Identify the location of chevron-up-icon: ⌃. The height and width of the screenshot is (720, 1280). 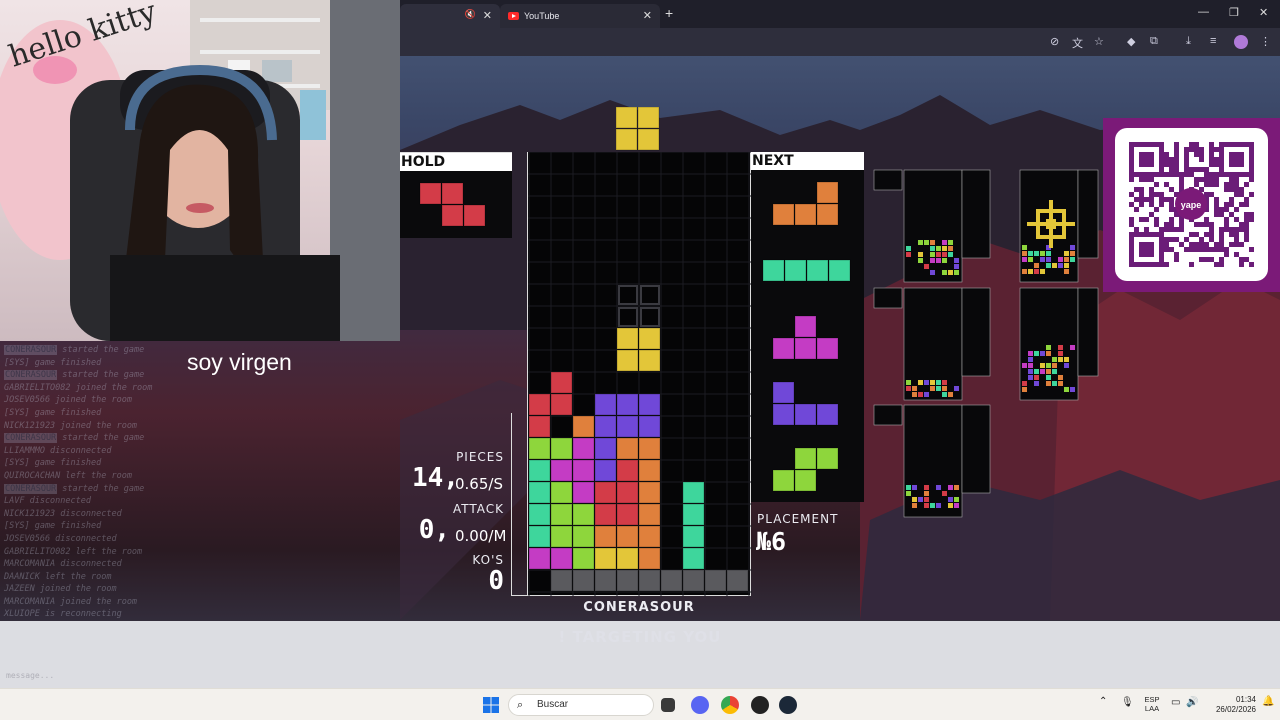
(1103, 702).